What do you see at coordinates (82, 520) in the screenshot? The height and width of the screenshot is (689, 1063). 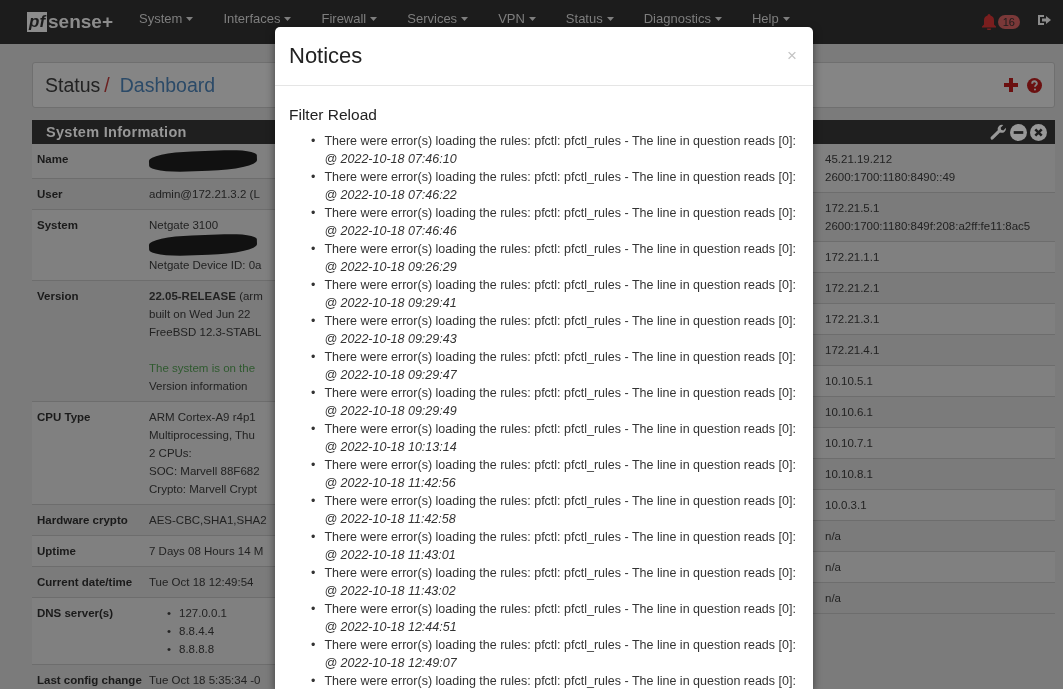 I see `row-label: Hardware crypto` at bounding box center [82, 520].